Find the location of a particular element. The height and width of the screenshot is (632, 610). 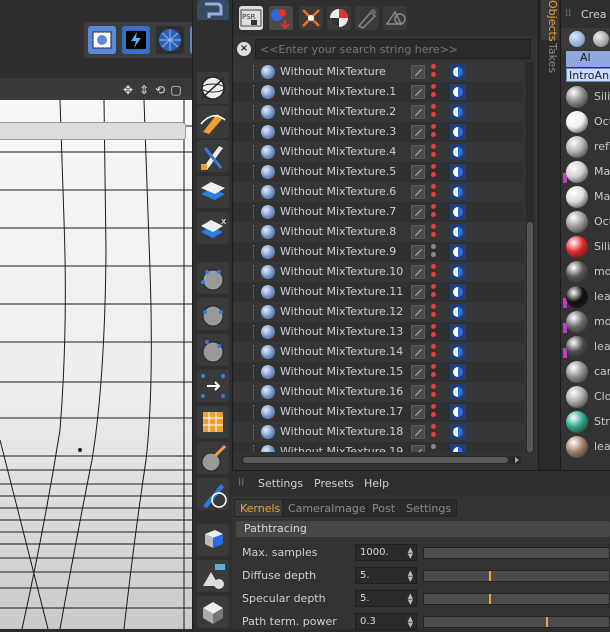

object-row: Without MixTexture.13 is located at coordinates (378, 332).